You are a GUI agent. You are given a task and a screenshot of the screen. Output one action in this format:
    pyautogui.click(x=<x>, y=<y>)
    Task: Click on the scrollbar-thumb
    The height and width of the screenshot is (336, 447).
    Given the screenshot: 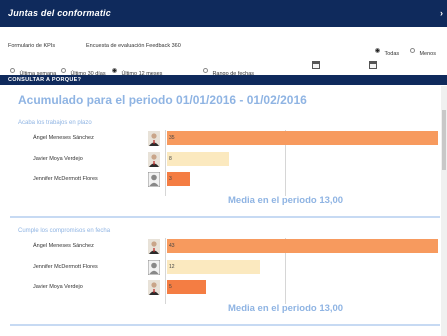 What is the action you would take?
    pyautogui.click(x=444, y=140)
    